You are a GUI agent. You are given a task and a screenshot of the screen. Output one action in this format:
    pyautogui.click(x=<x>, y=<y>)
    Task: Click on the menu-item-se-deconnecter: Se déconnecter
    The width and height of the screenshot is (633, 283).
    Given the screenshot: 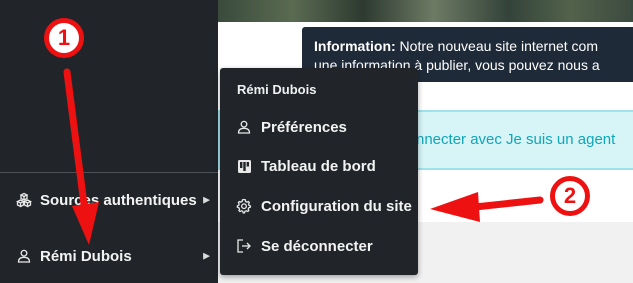 What is the action you would take?
    pyautogui.click(x=319, y=246)
    